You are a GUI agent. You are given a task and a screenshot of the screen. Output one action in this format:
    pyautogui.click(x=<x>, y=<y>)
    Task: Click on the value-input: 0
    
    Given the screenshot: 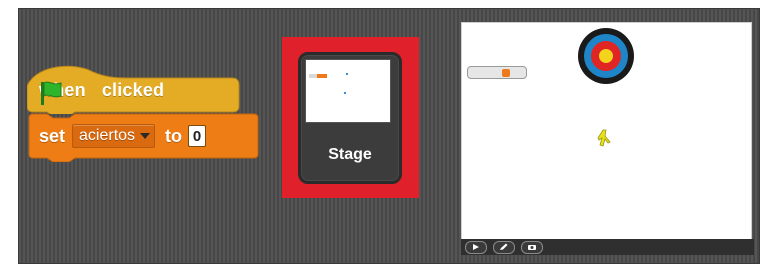 What is the action you would take?
    pyautogui.click(x=197, y=136)
    